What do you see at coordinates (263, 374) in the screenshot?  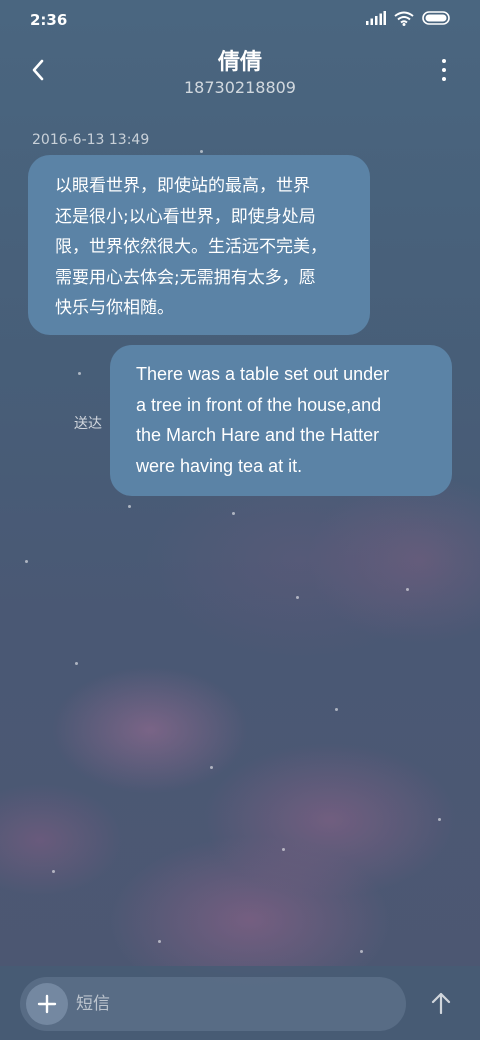 I see `message-line: There was a table set out under` at bounding box center [263, 374].